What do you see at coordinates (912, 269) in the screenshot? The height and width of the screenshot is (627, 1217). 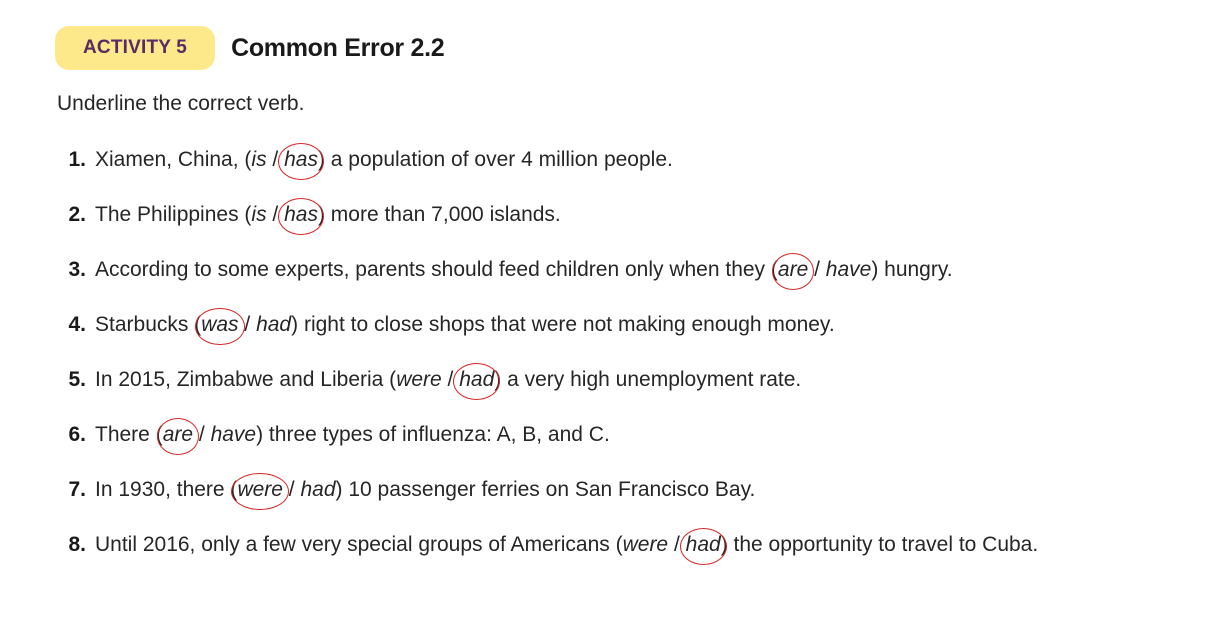 I see `sentence-after: ) hungry.` at bounding box center [912, 269].